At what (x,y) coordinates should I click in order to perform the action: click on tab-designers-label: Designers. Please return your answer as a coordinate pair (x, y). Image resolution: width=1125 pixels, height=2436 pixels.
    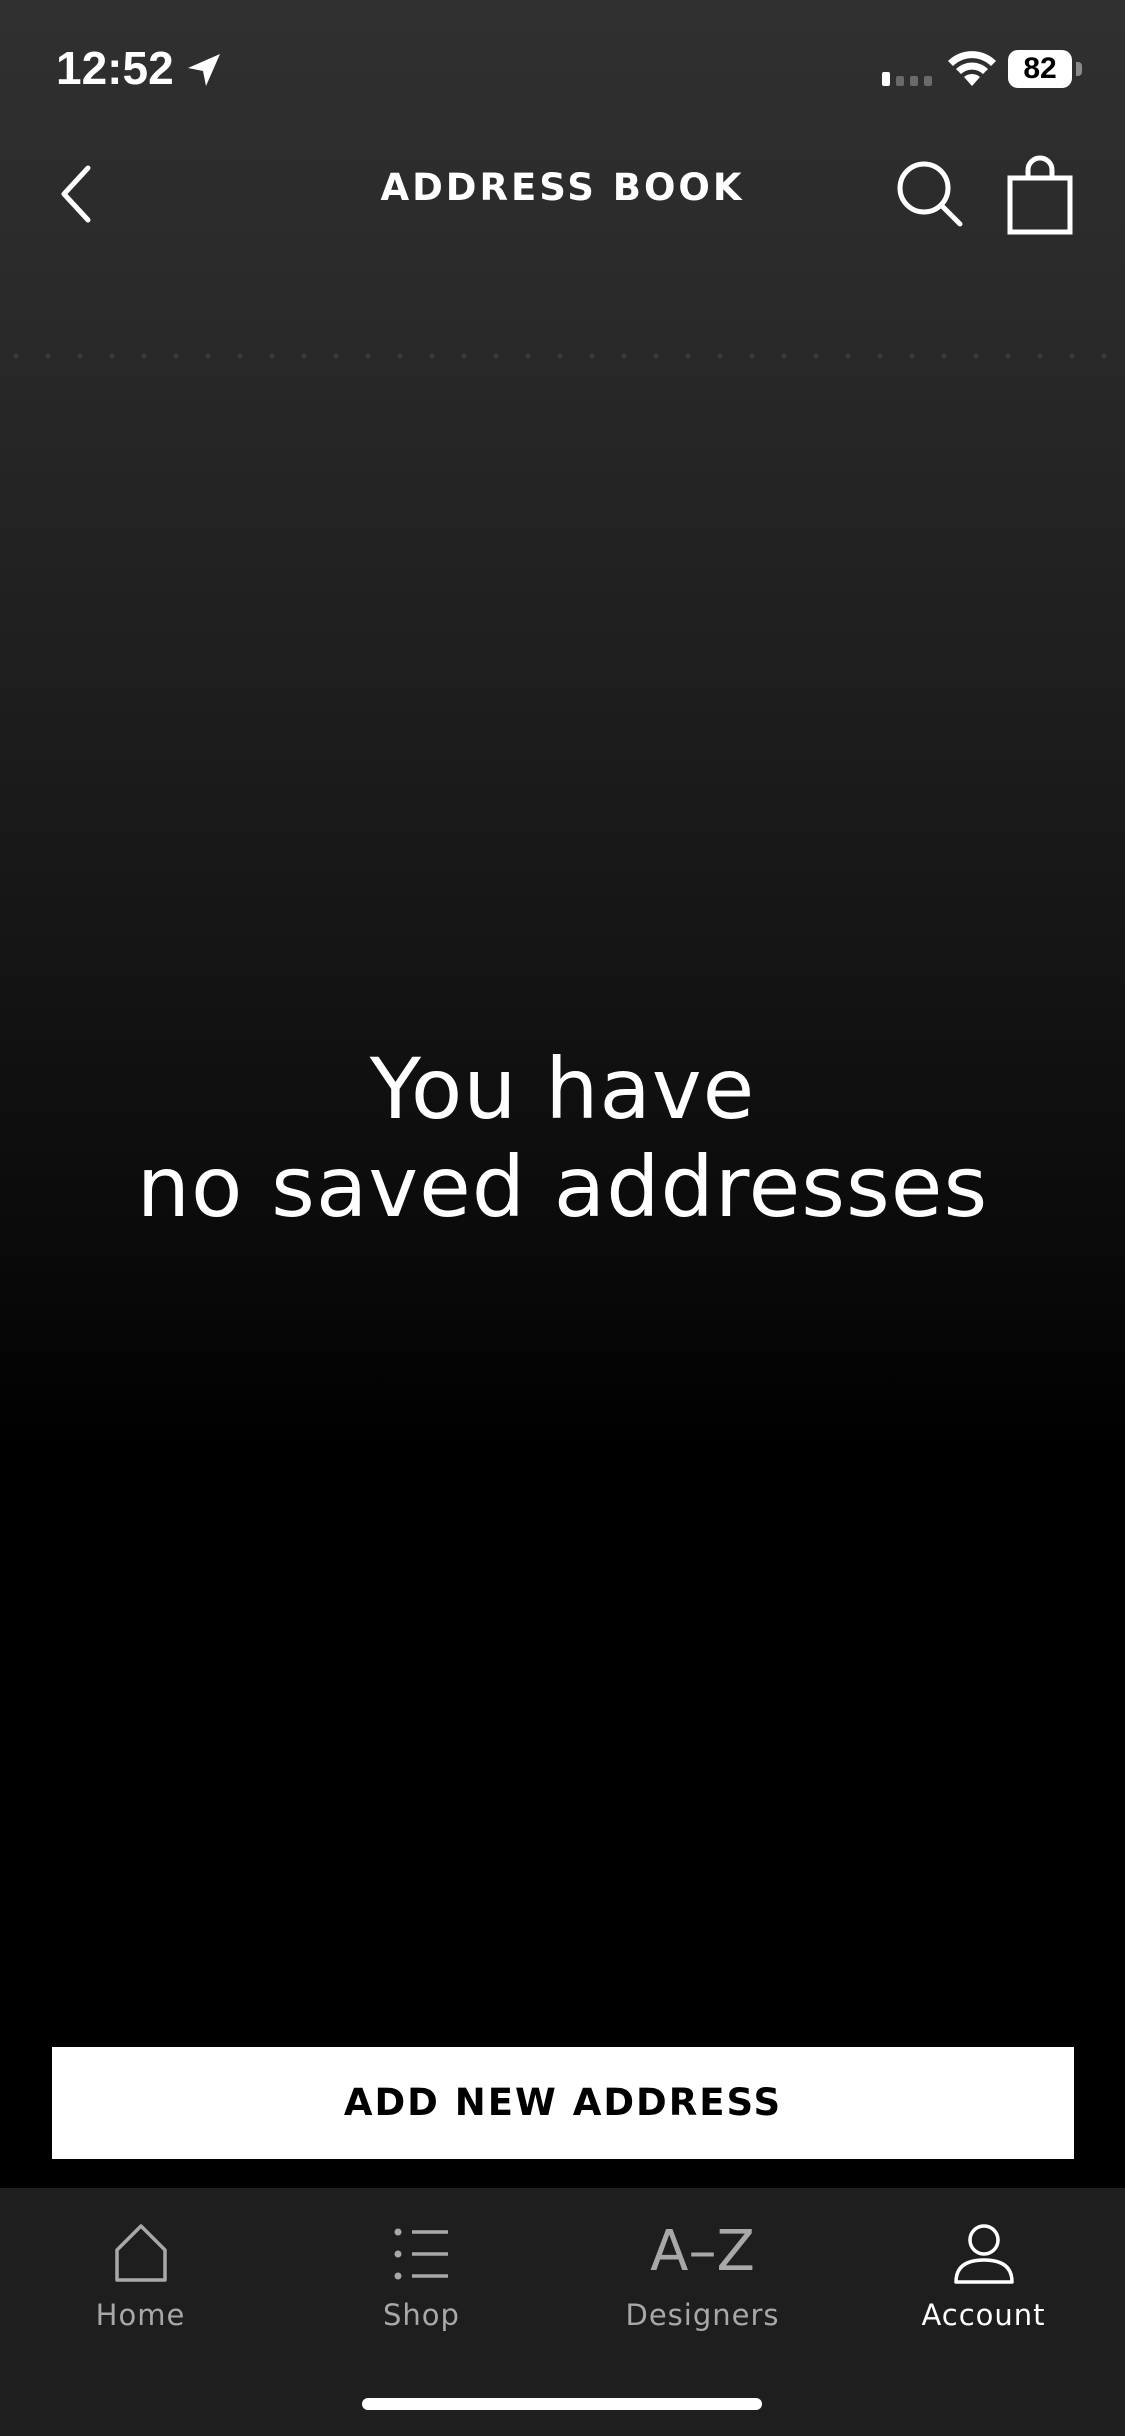
    Looking at the image, I should click on (702, 2315).